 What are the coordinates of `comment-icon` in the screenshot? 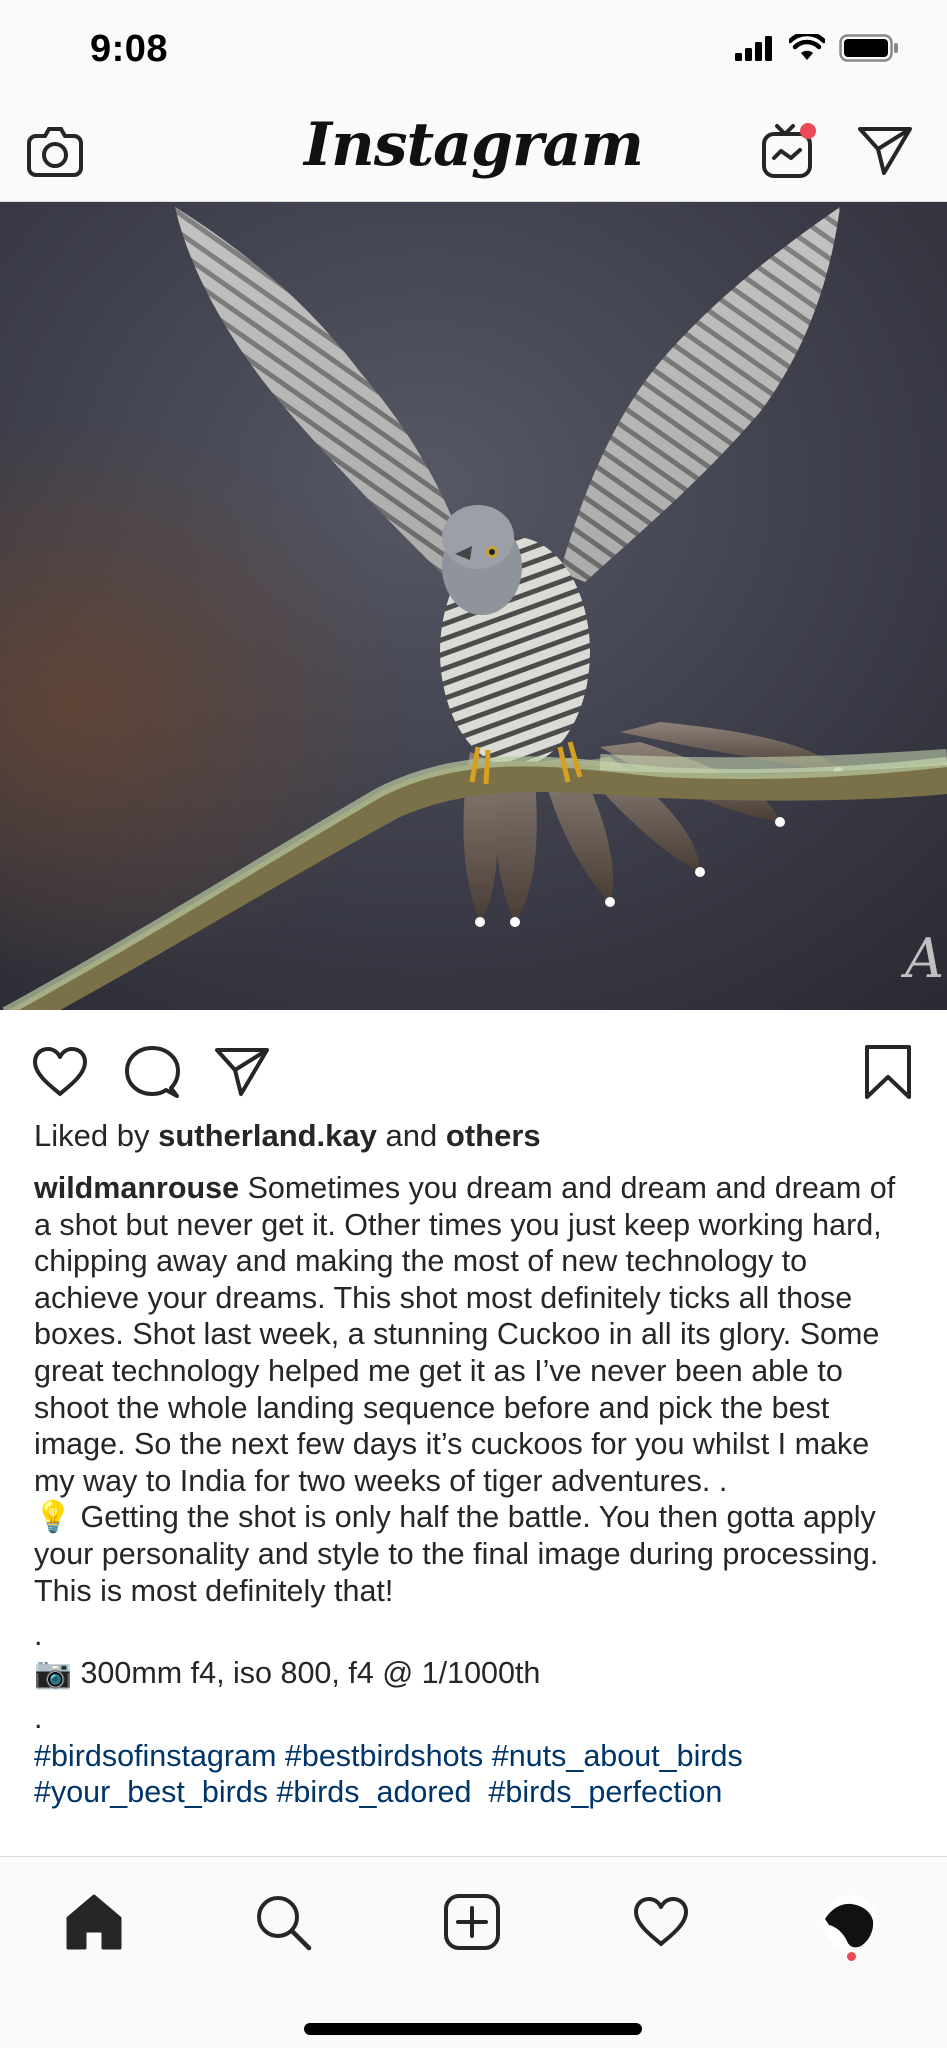 It's located at (152, 1072).